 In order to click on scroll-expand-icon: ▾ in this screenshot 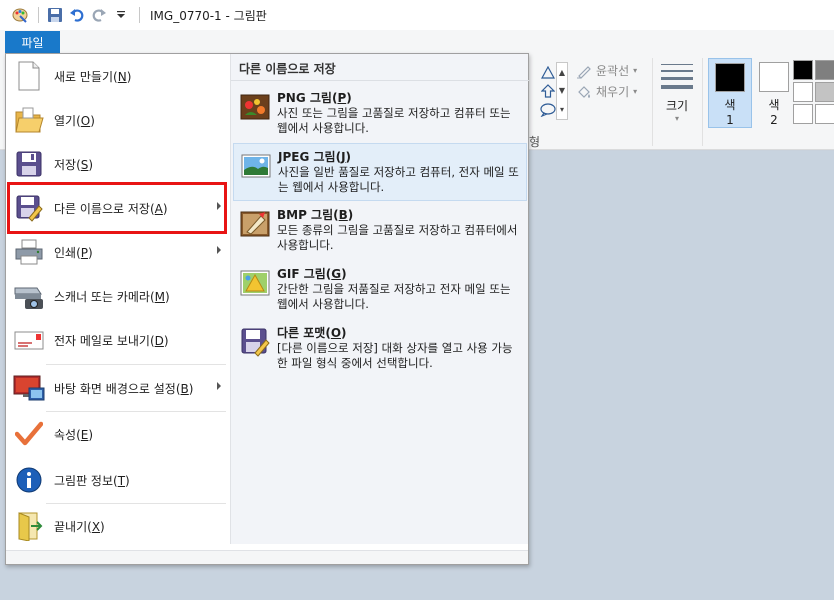, I will do `click(562, 109)`.